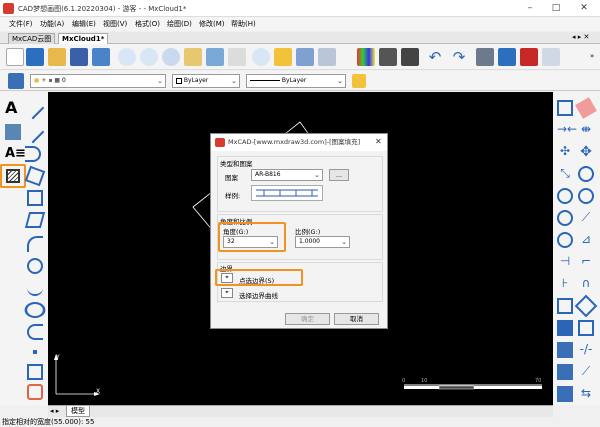 Image resolution: width=600 pixels, height=427 pixels. Describe the element at coordinates (35, 352) in the screenshot. I see `point-icon` at that location.